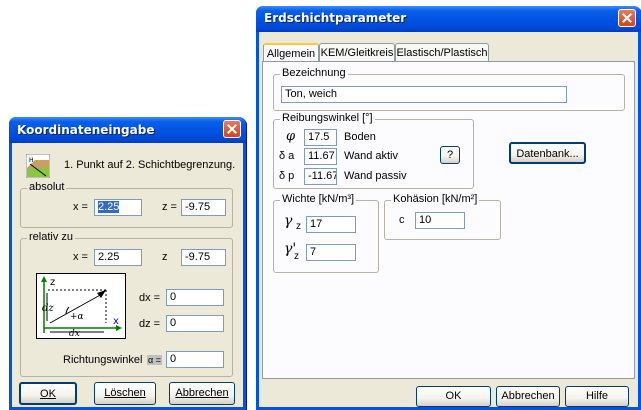 The width and height of the screenshot is (641, 410). Describe the element at coordinates (165, 257) in the screenshot. I see `rel-z-label: z` at that location.